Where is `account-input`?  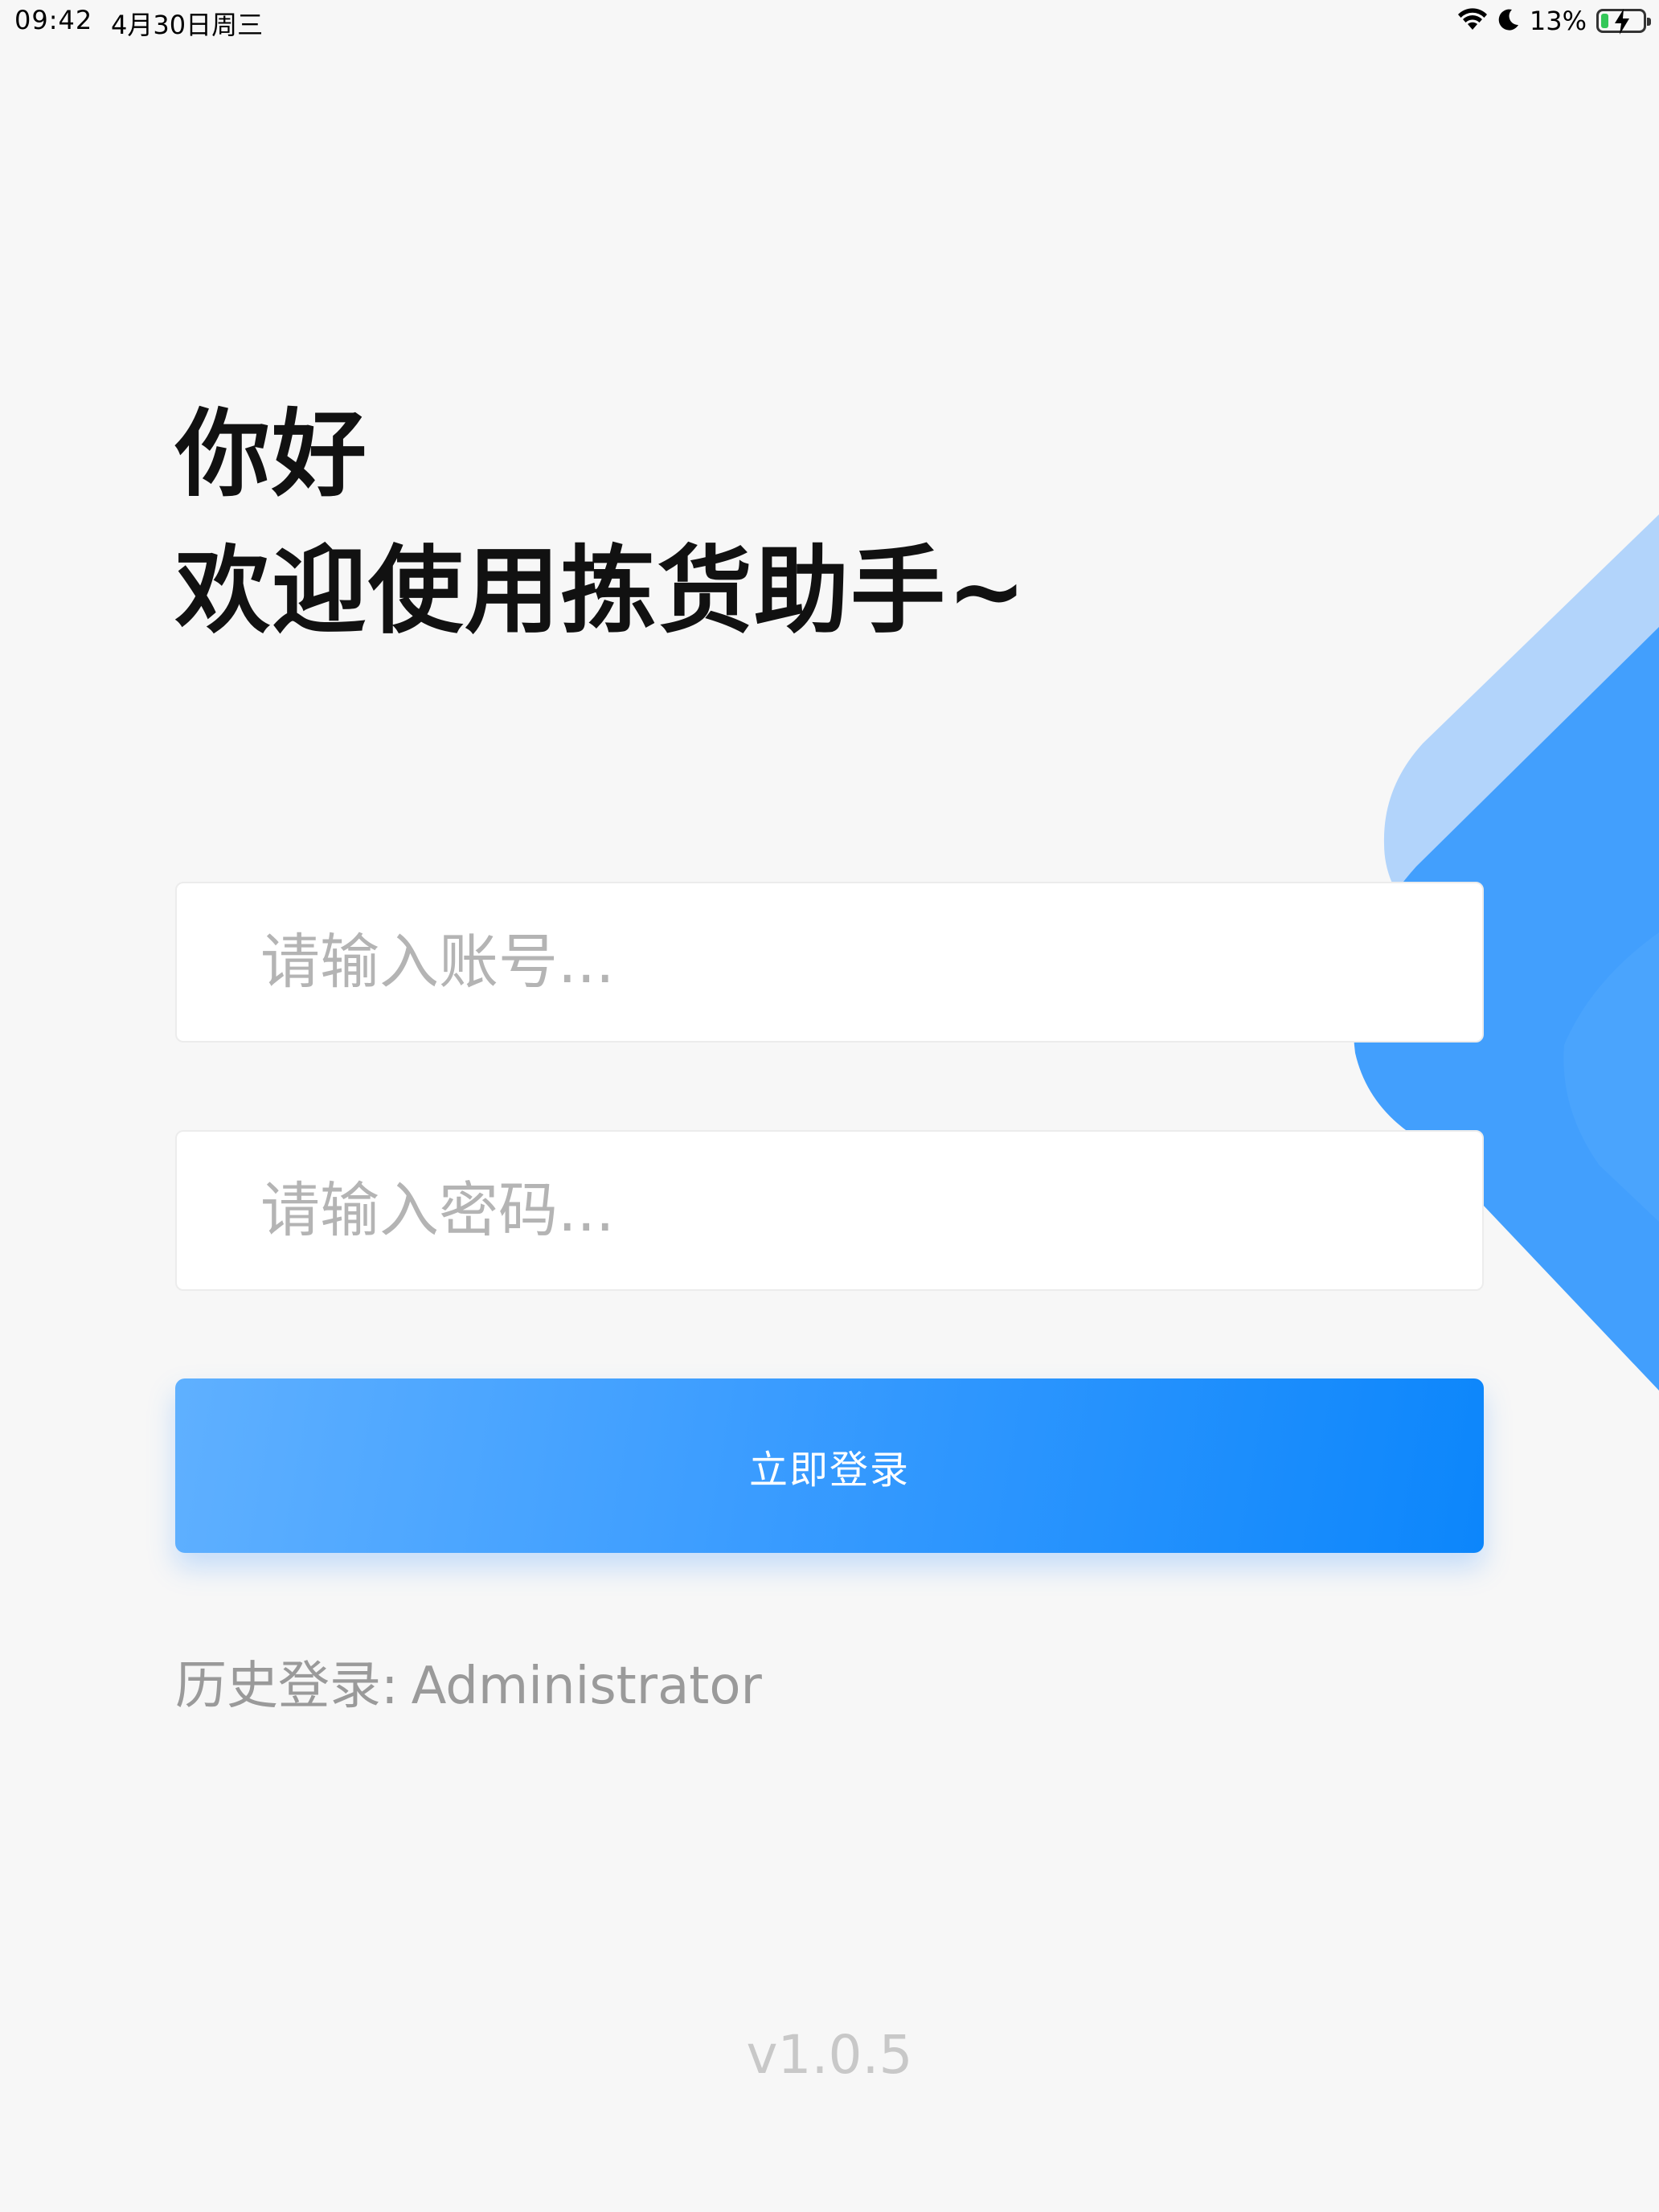 account-input is located at coordinates (829, 962).